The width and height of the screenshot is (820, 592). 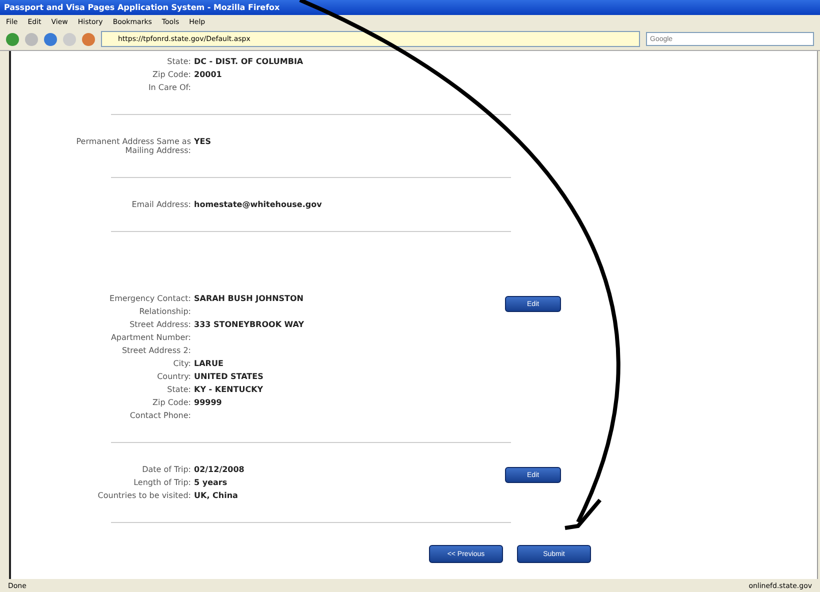 What do you see at coordinates (211, 482) in the screenshot?
I see `field-value: 5 years` at bounding box center [211, 482].